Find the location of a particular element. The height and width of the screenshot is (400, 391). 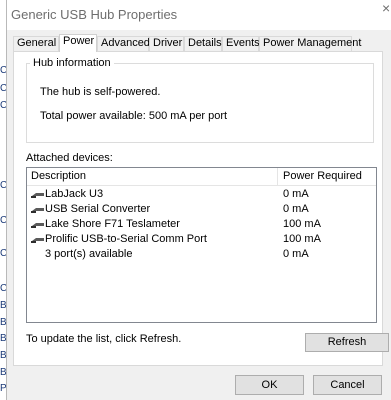

attached-devices-label: Attached devices: is located at coordinates (69, 158).